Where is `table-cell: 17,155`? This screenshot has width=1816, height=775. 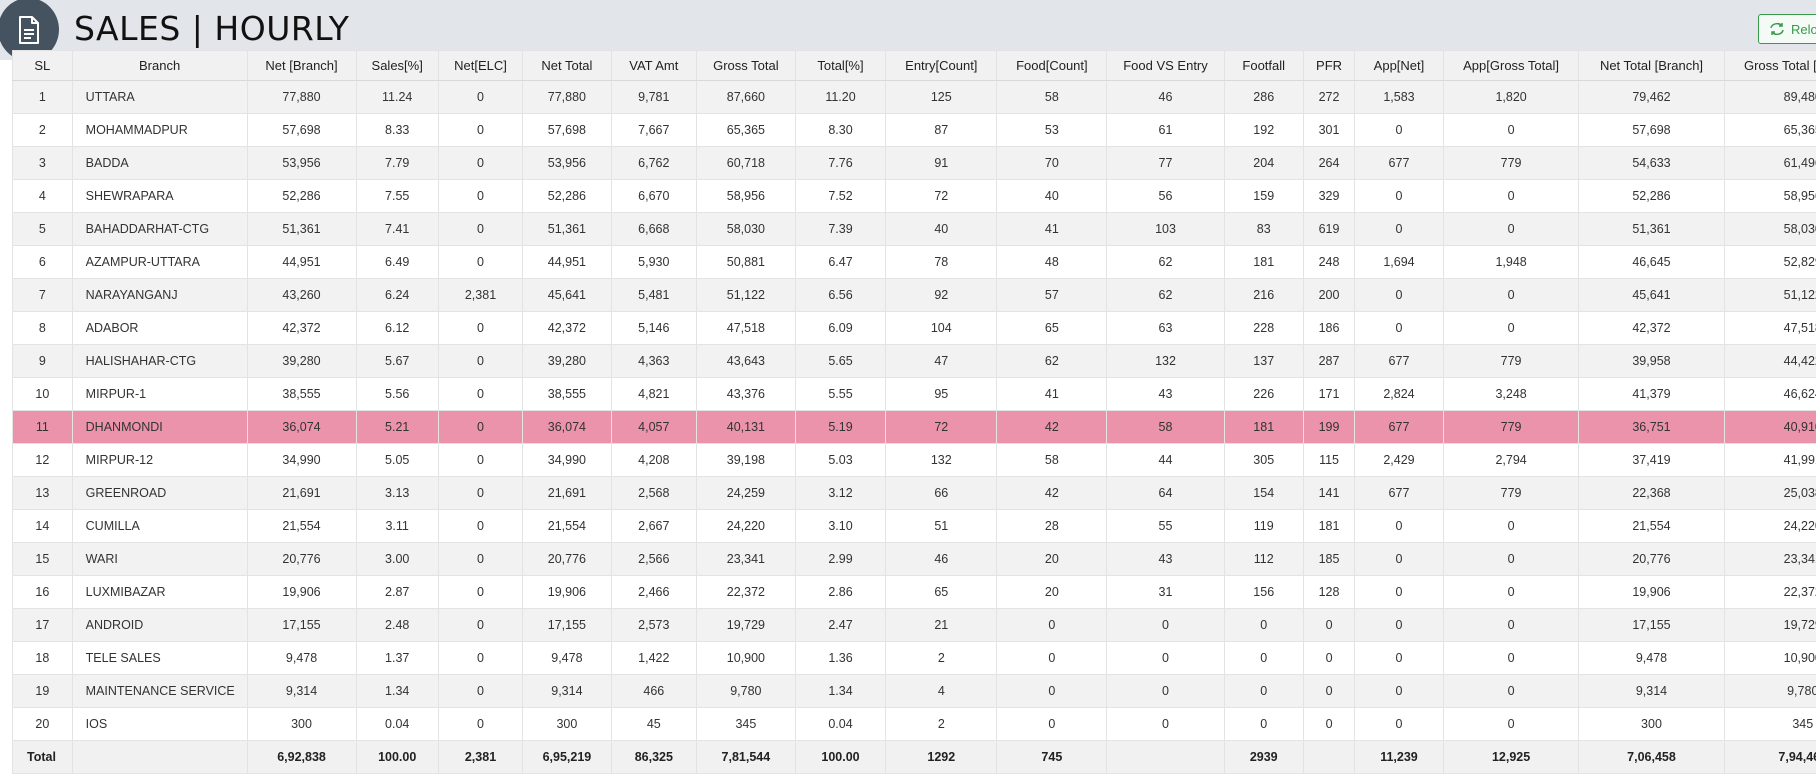
table-cell: 17,155 is located at coordinates (567, 625).